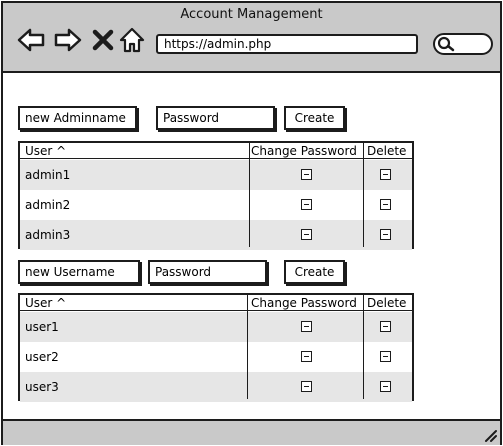 The image size is (503, 446). Describe the element at coordinates (48, 205) in the screenshot. I see `user-cell: admin2` at that location.